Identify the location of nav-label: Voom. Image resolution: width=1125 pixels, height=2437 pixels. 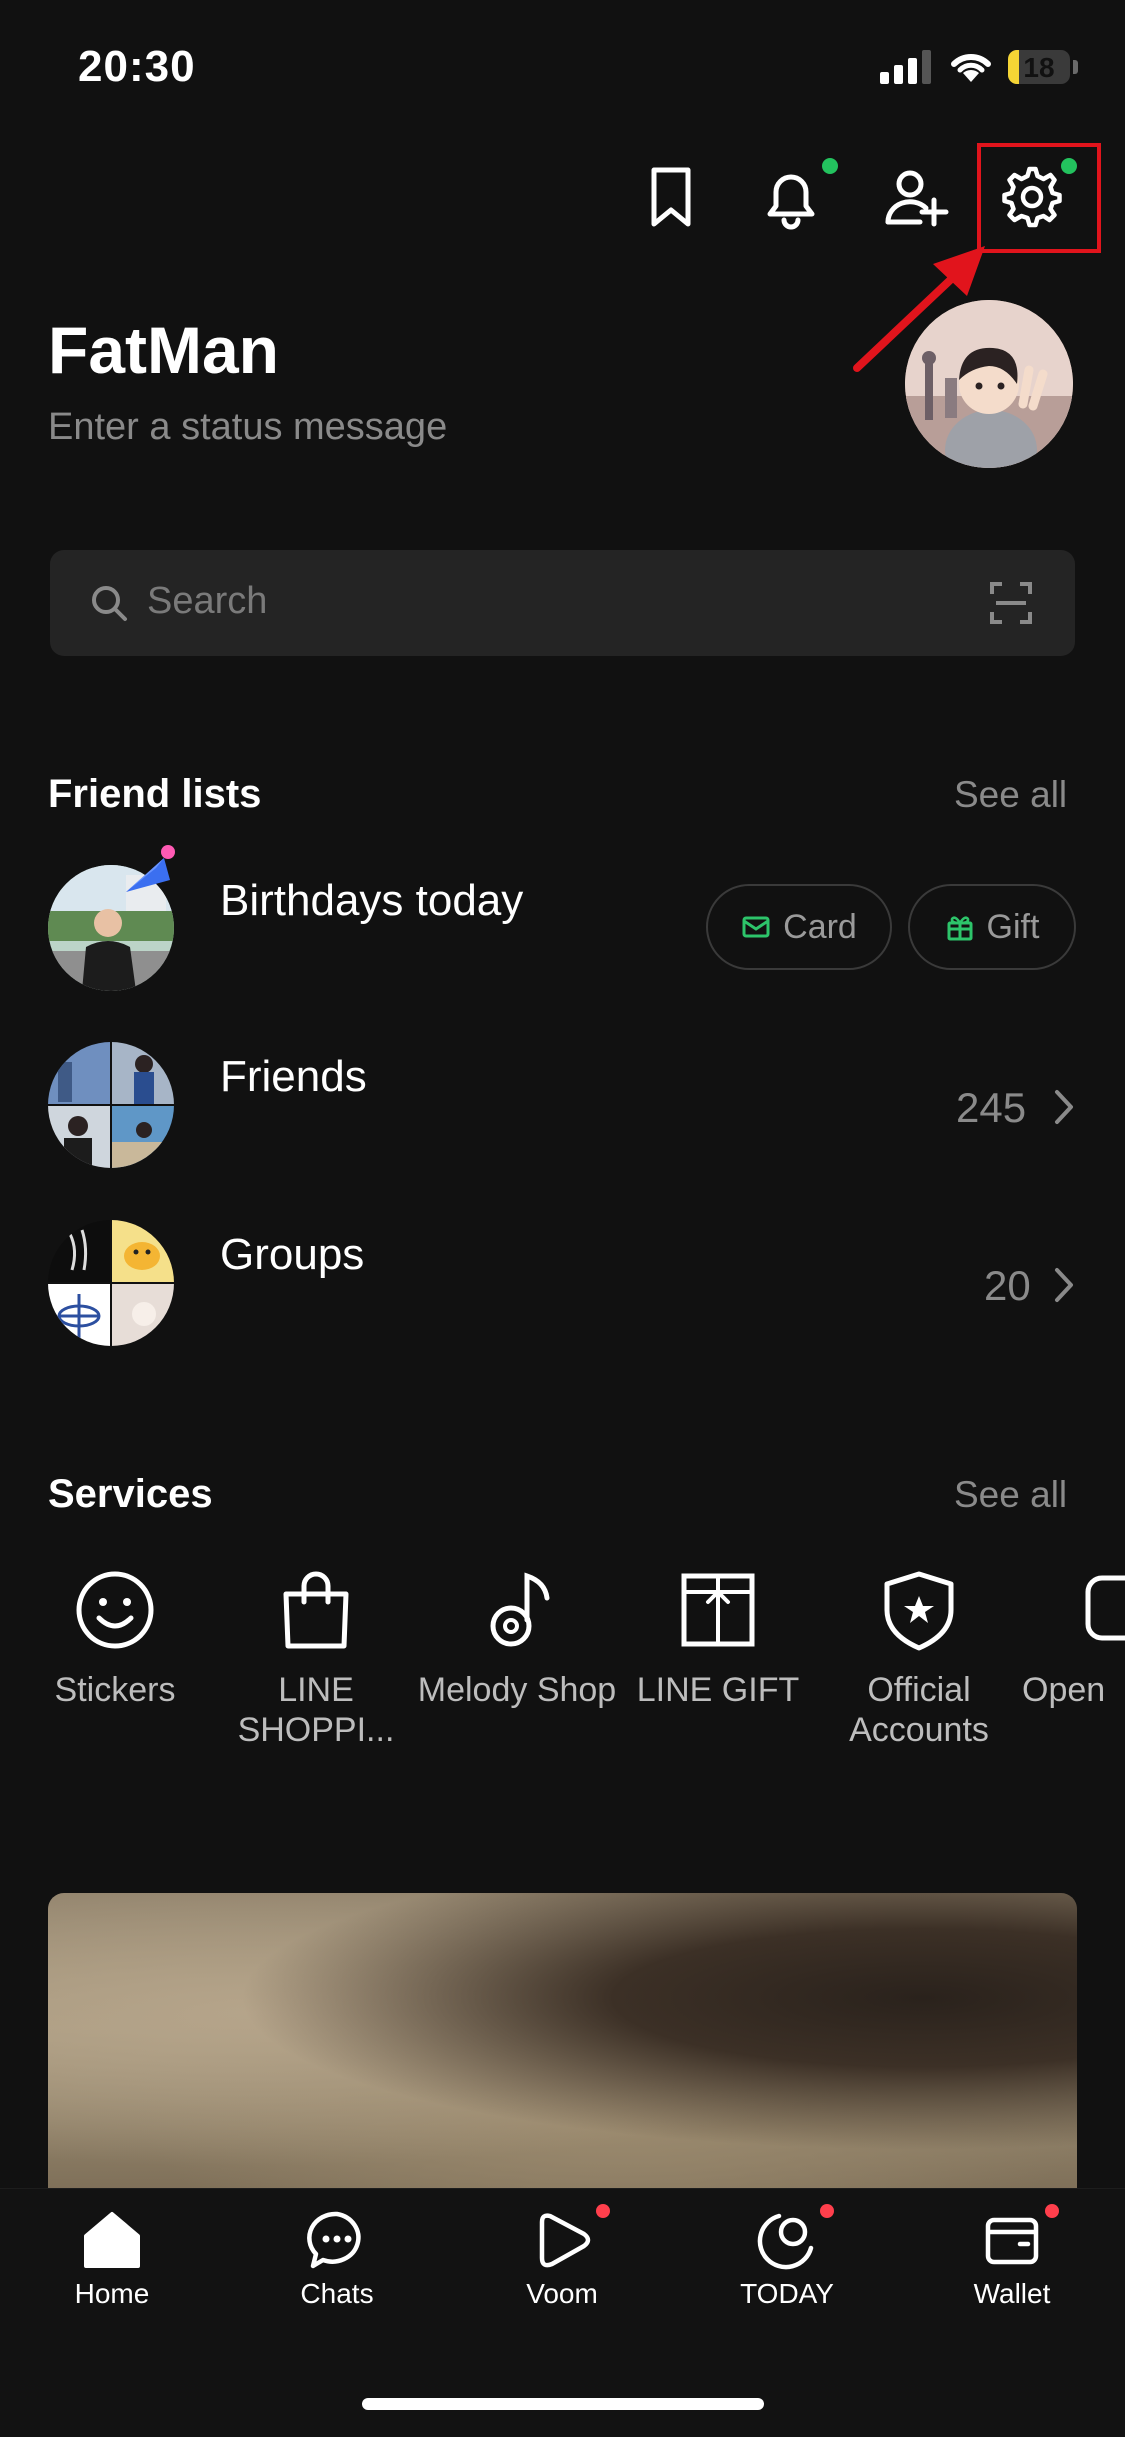
(562, 2293).